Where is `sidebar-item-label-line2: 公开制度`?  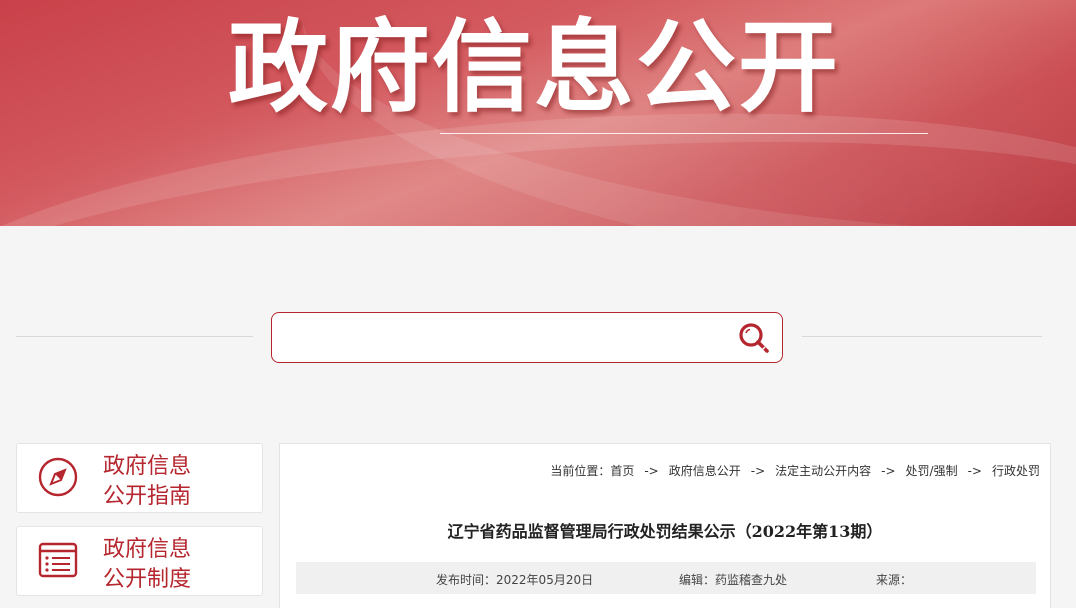 sidebar-item-label-line2: 公开制度 is located at coordinates (147, 579).